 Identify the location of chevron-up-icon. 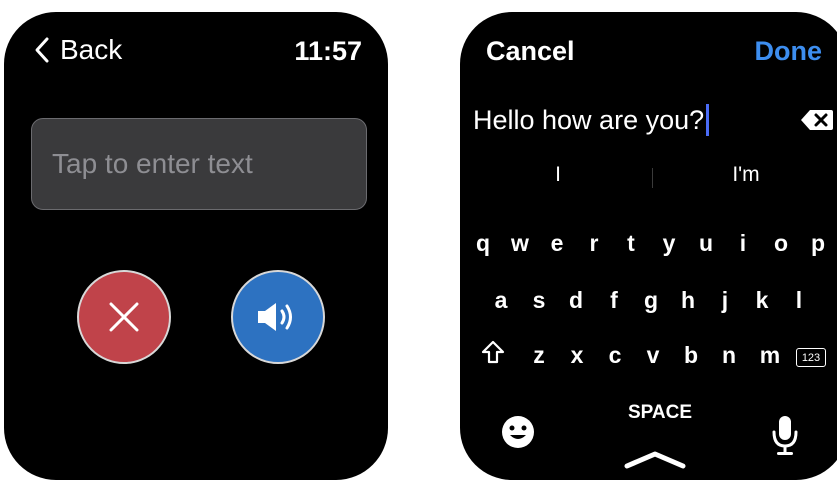
(655, 462).